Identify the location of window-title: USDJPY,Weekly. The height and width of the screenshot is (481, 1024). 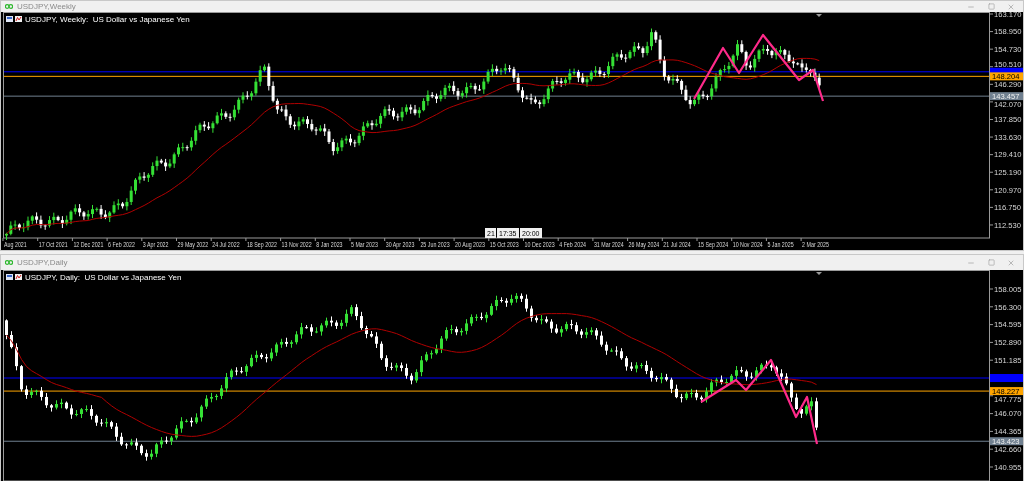
(47, 6).